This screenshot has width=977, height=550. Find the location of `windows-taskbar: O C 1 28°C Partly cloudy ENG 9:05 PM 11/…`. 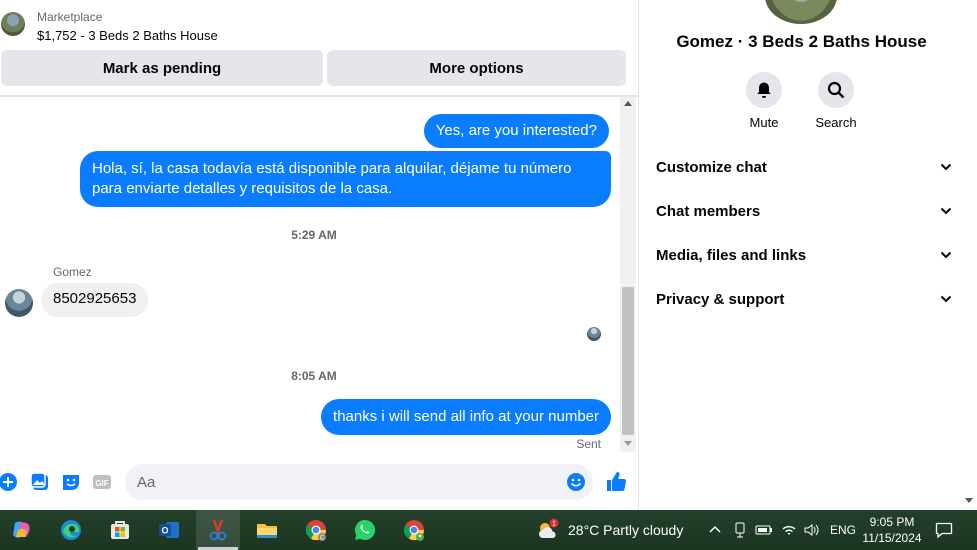

windows-taskbar: O C 1 28°C Partly cloudy ENG 9:05 PM 11/… is located at coordinates (488, 530).